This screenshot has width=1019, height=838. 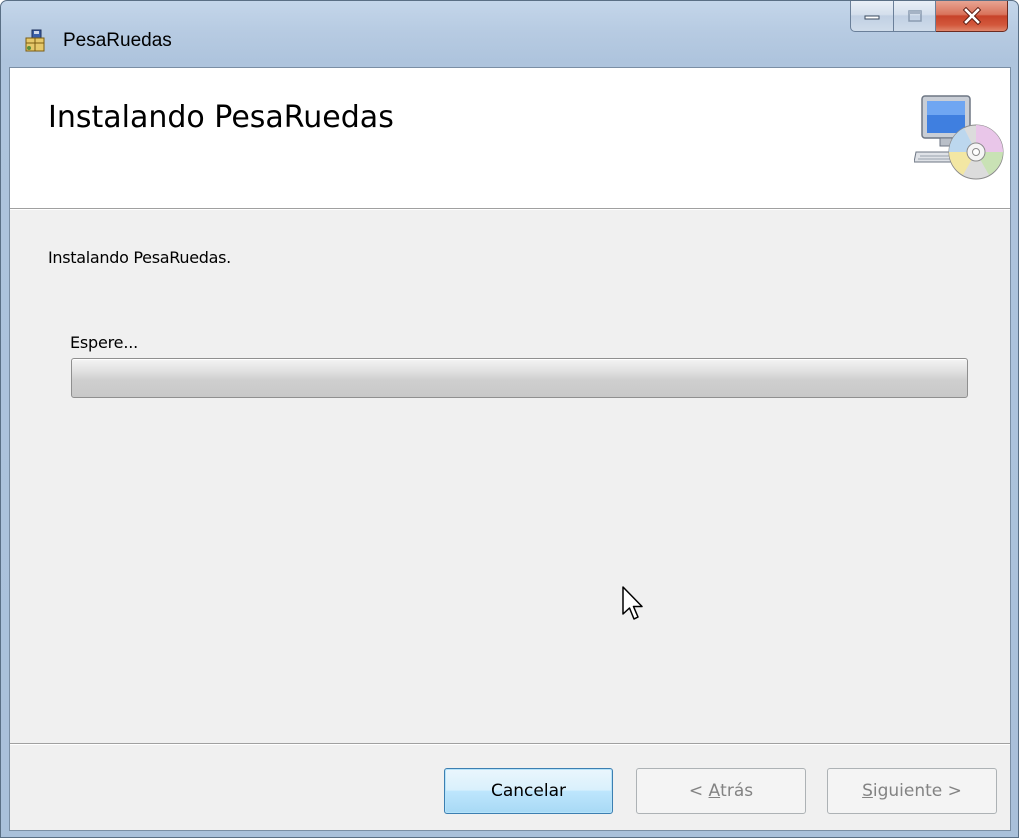 What do you see at coordinates (519, 378) in the screenshot?
I see `progress-bar` at bounding box center [519, 378].